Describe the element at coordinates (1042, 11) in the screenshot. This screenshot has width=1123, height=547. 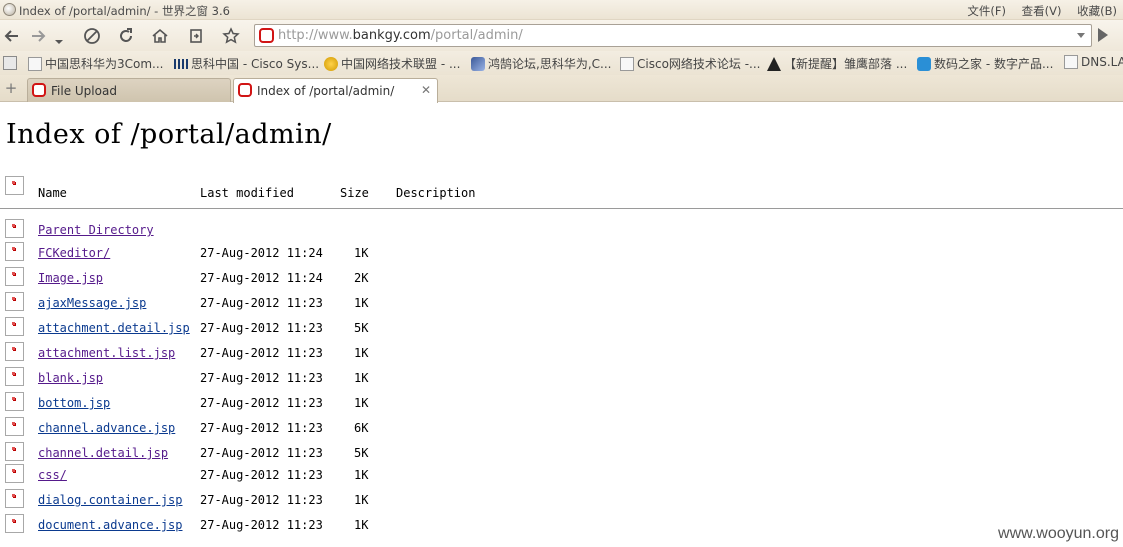
I see `menu-view: 查看(V)` at that location.